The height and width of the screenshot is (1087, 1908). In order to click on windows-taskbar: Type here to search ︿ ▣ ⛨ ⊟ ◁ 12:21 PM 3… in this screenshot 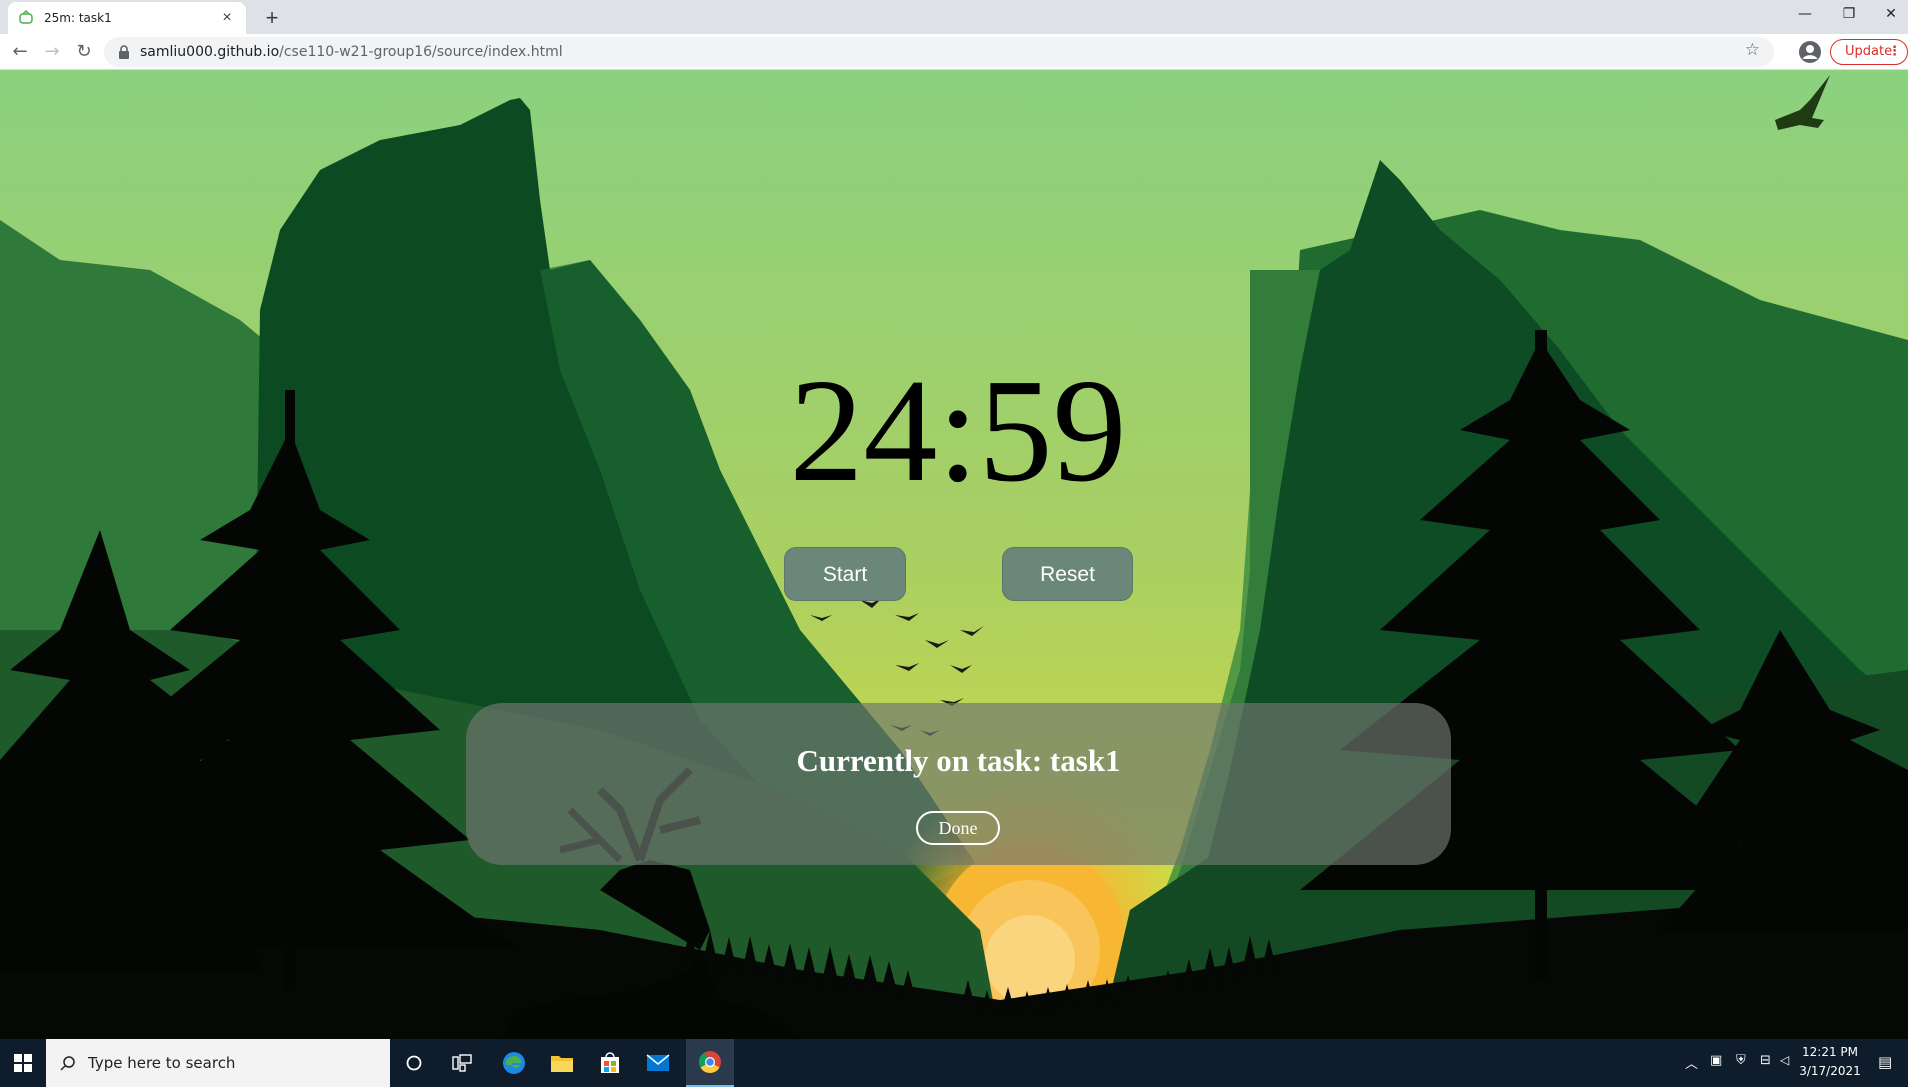, I will do `click(954, 1063)`.